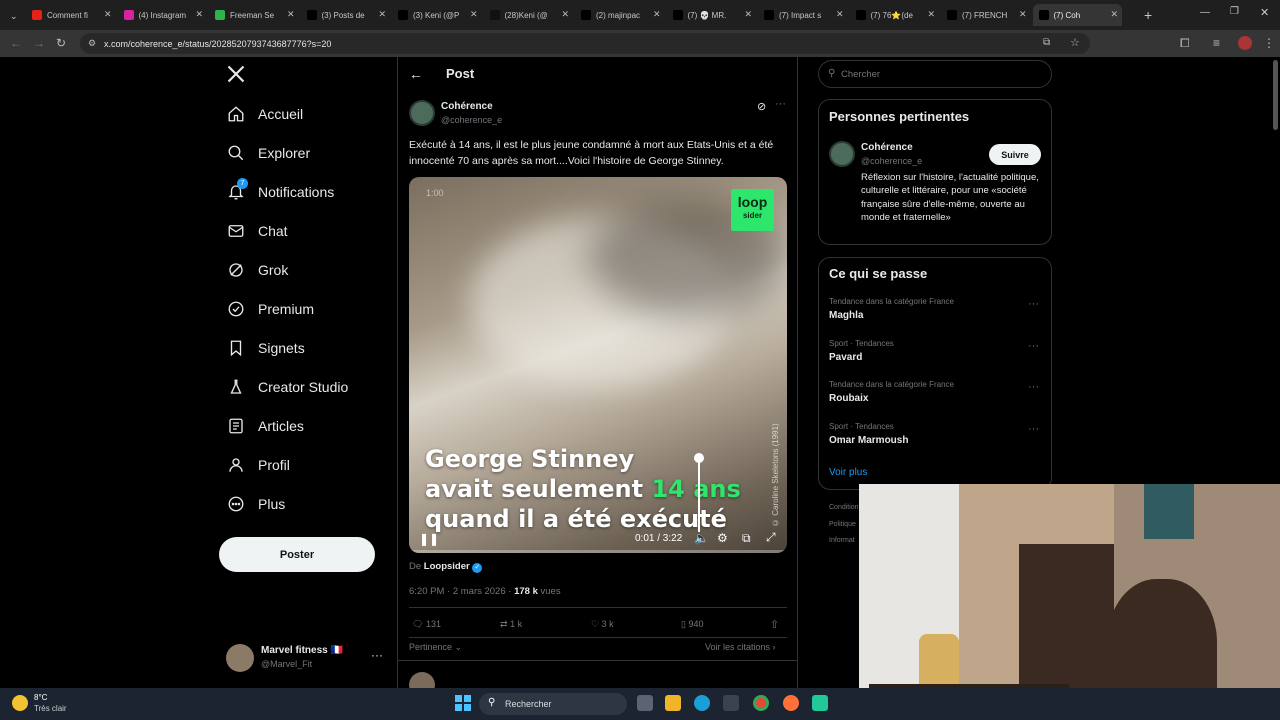  I want to click on close-window-icon: ✕, so click(1264, 12).